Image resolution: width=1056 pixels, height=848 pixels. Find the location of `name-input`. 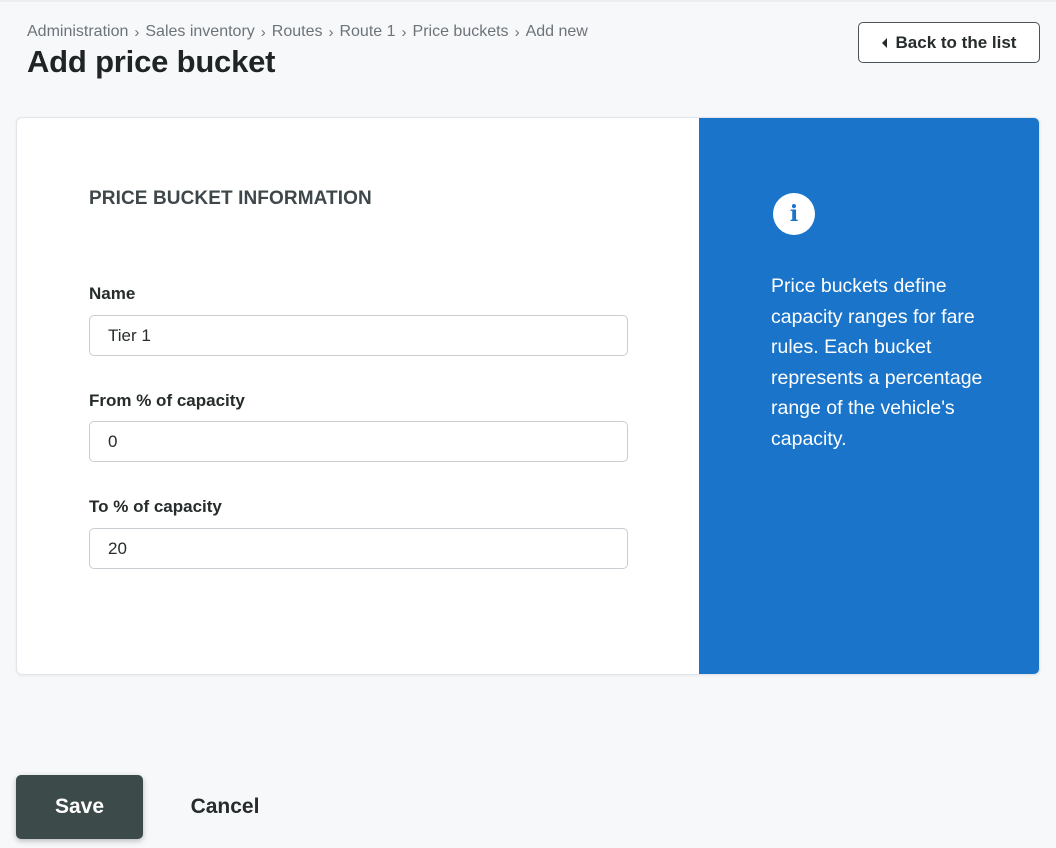

name-input is located at coordinates (358, 335).